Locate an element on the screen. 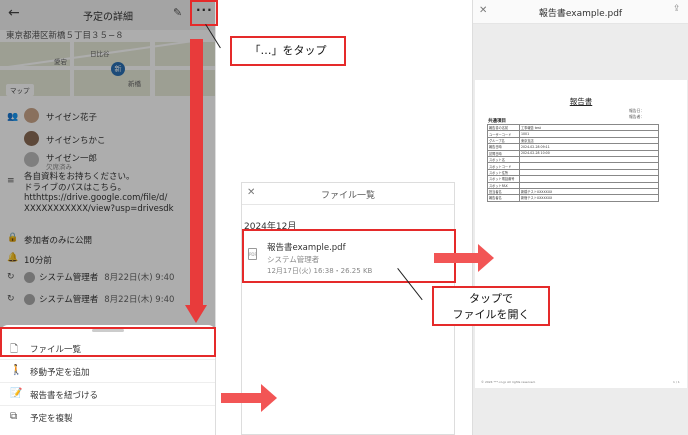 This screenshot has height=435, width=688. callout-line: タップで is located at coordinates (491, 298).